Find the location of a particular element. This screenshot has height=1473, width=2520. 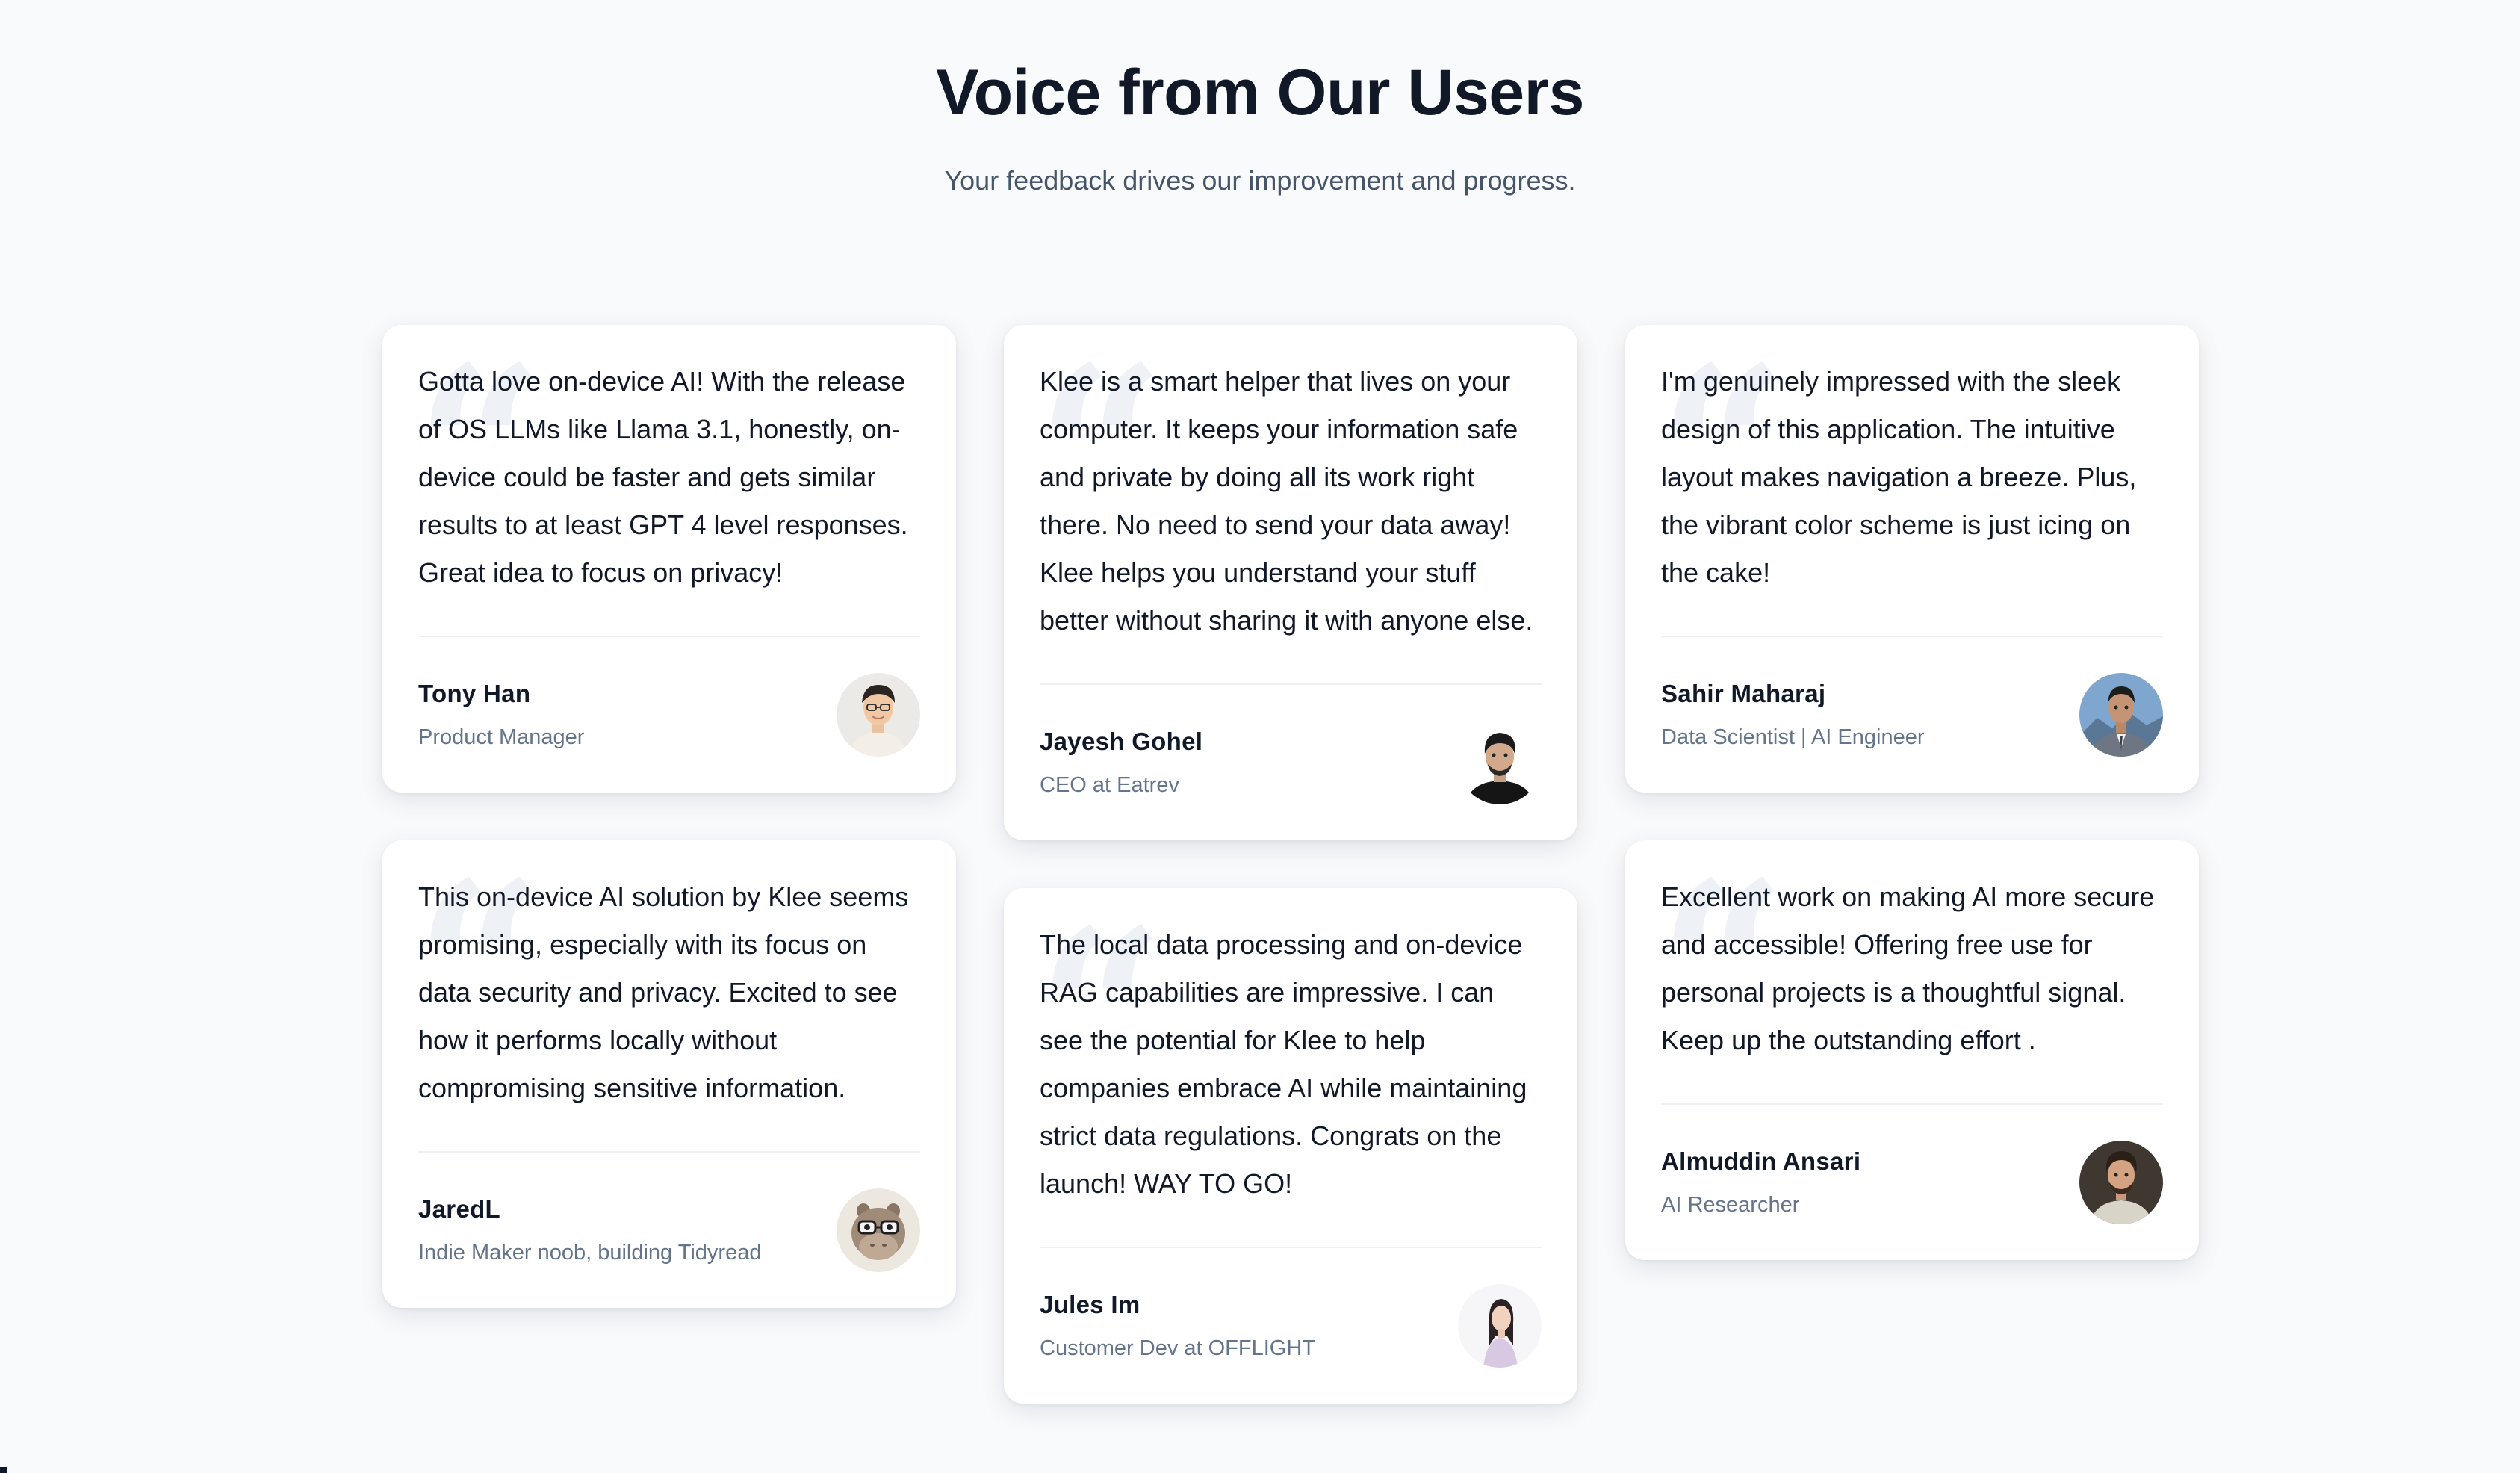

author-role: Data Scientist | AI Engineer is located at coordinates (1793, 737).